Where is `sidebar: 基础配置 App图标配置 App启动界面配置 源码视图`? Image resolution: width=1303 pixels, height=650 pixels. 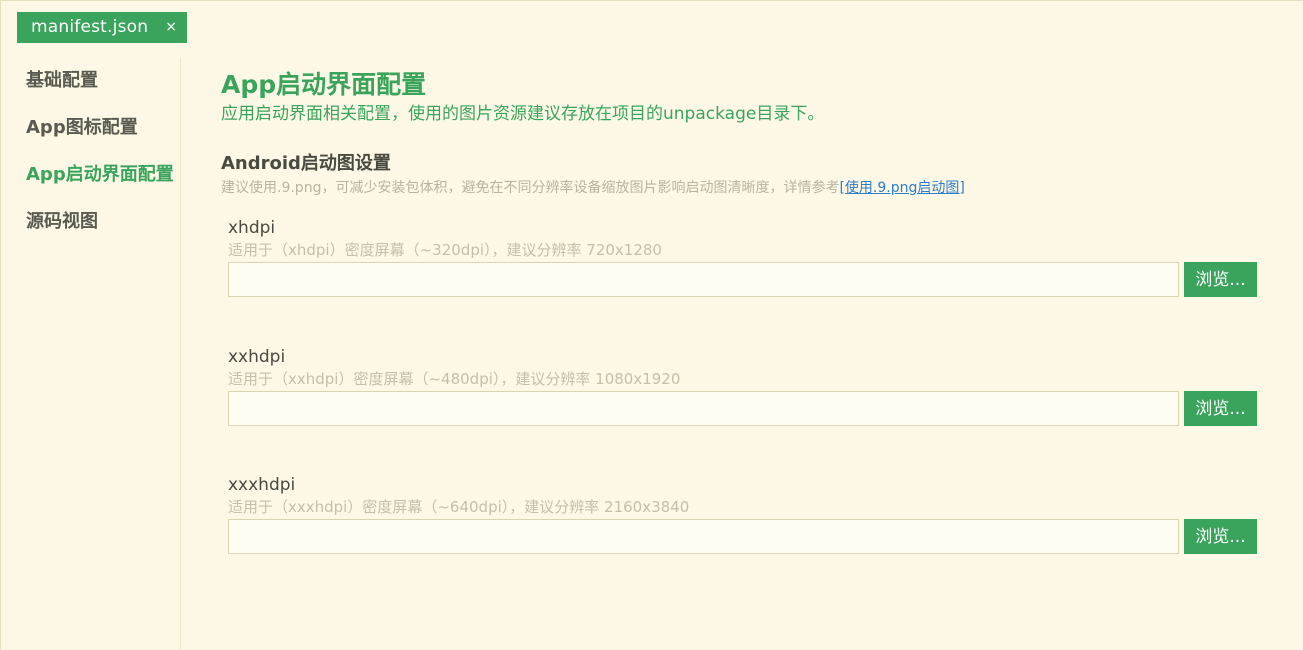 sidebar: 基础配置 App图标配置 App启动界面配置 源码视图 is located at coordinates (91, 353).